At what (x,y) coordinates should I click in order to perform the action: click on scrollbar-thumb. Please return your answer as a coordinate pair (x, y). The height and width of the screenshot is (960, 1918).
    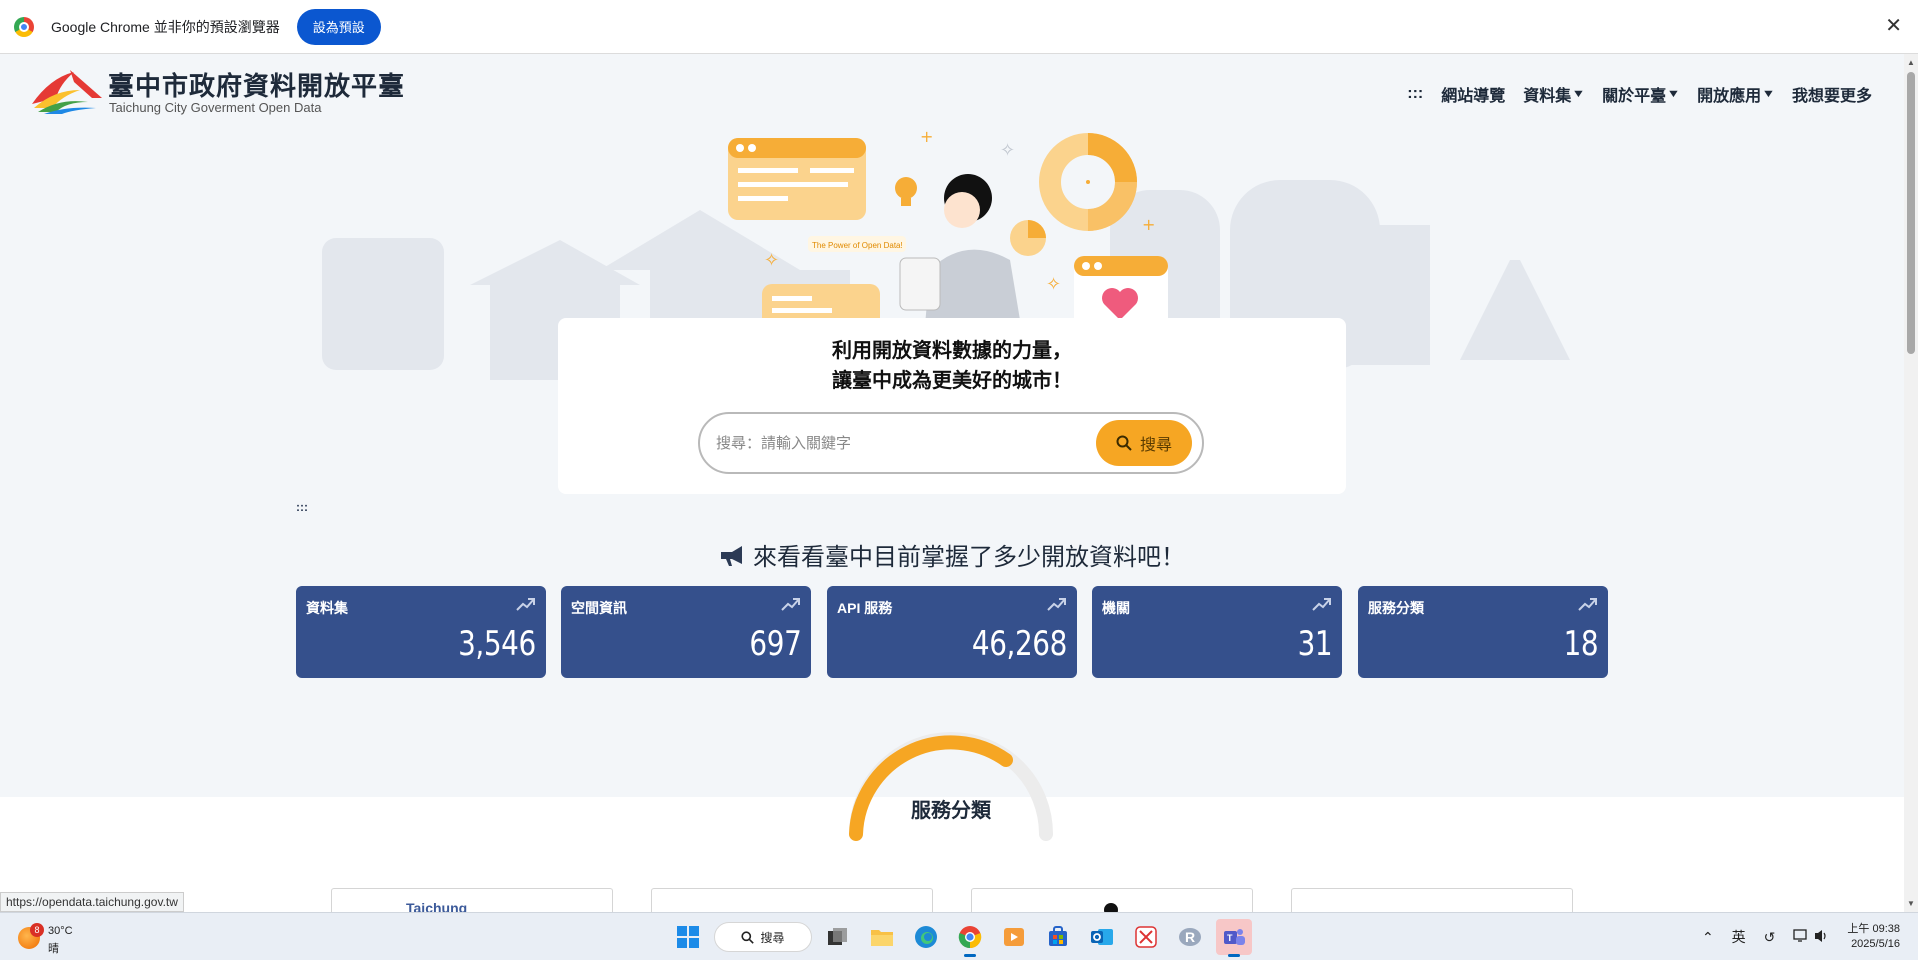
    Looking at the image, I should click on (1911, 213).